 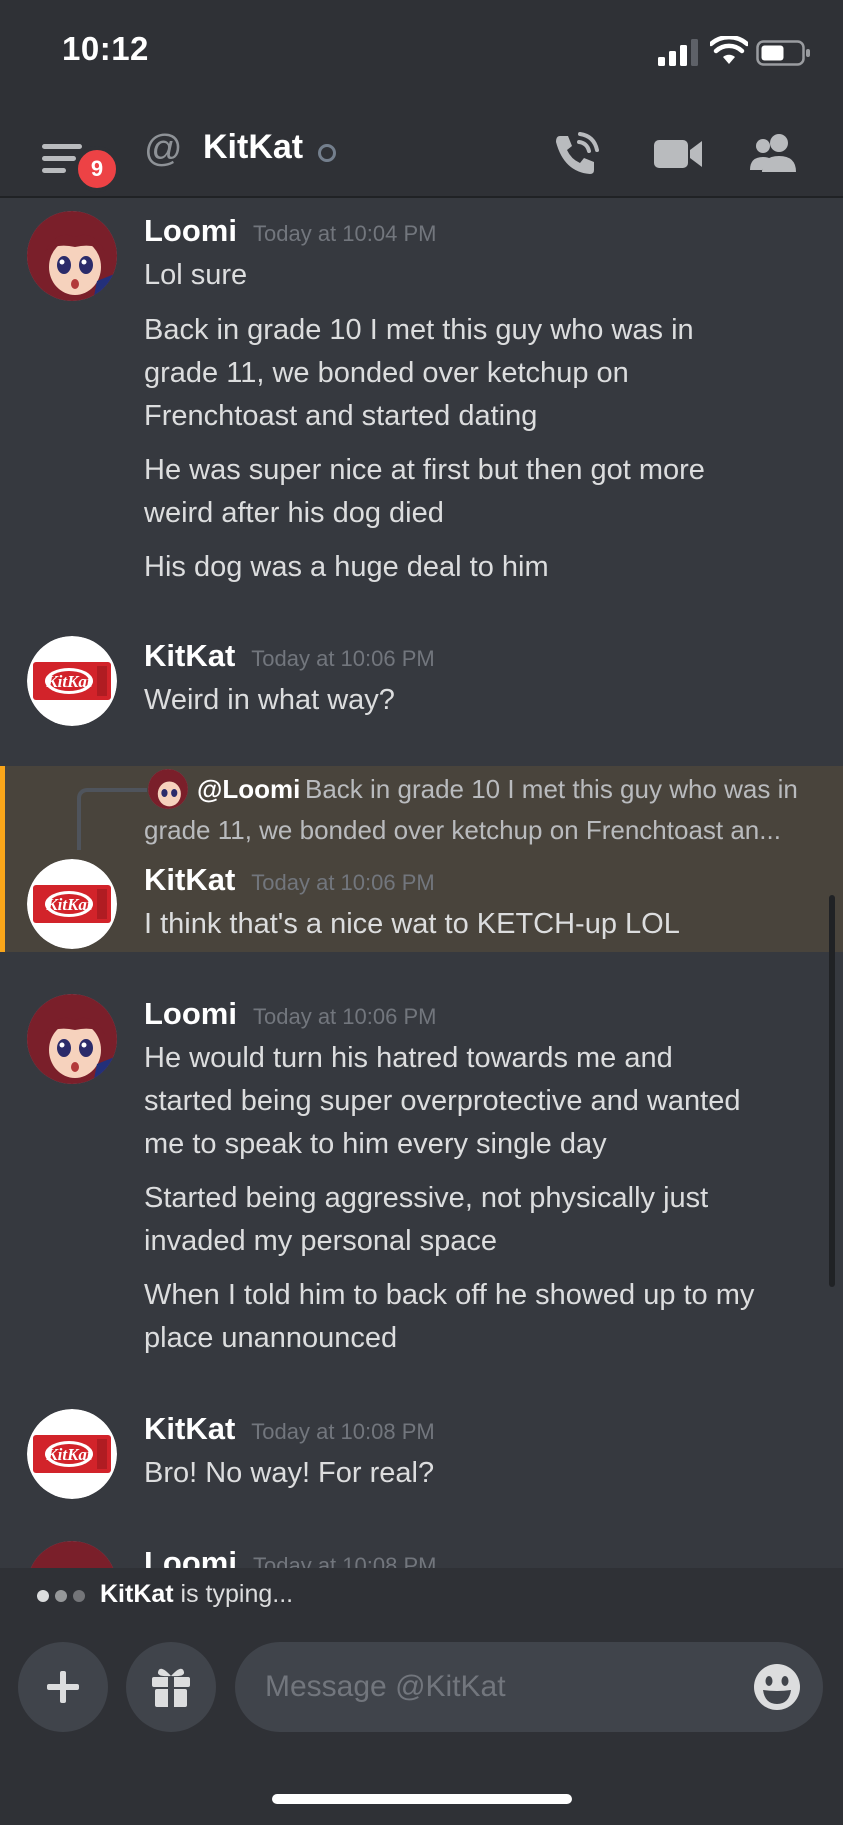 I want to click on message-text: Lol sure, so click(x=196, y=275).